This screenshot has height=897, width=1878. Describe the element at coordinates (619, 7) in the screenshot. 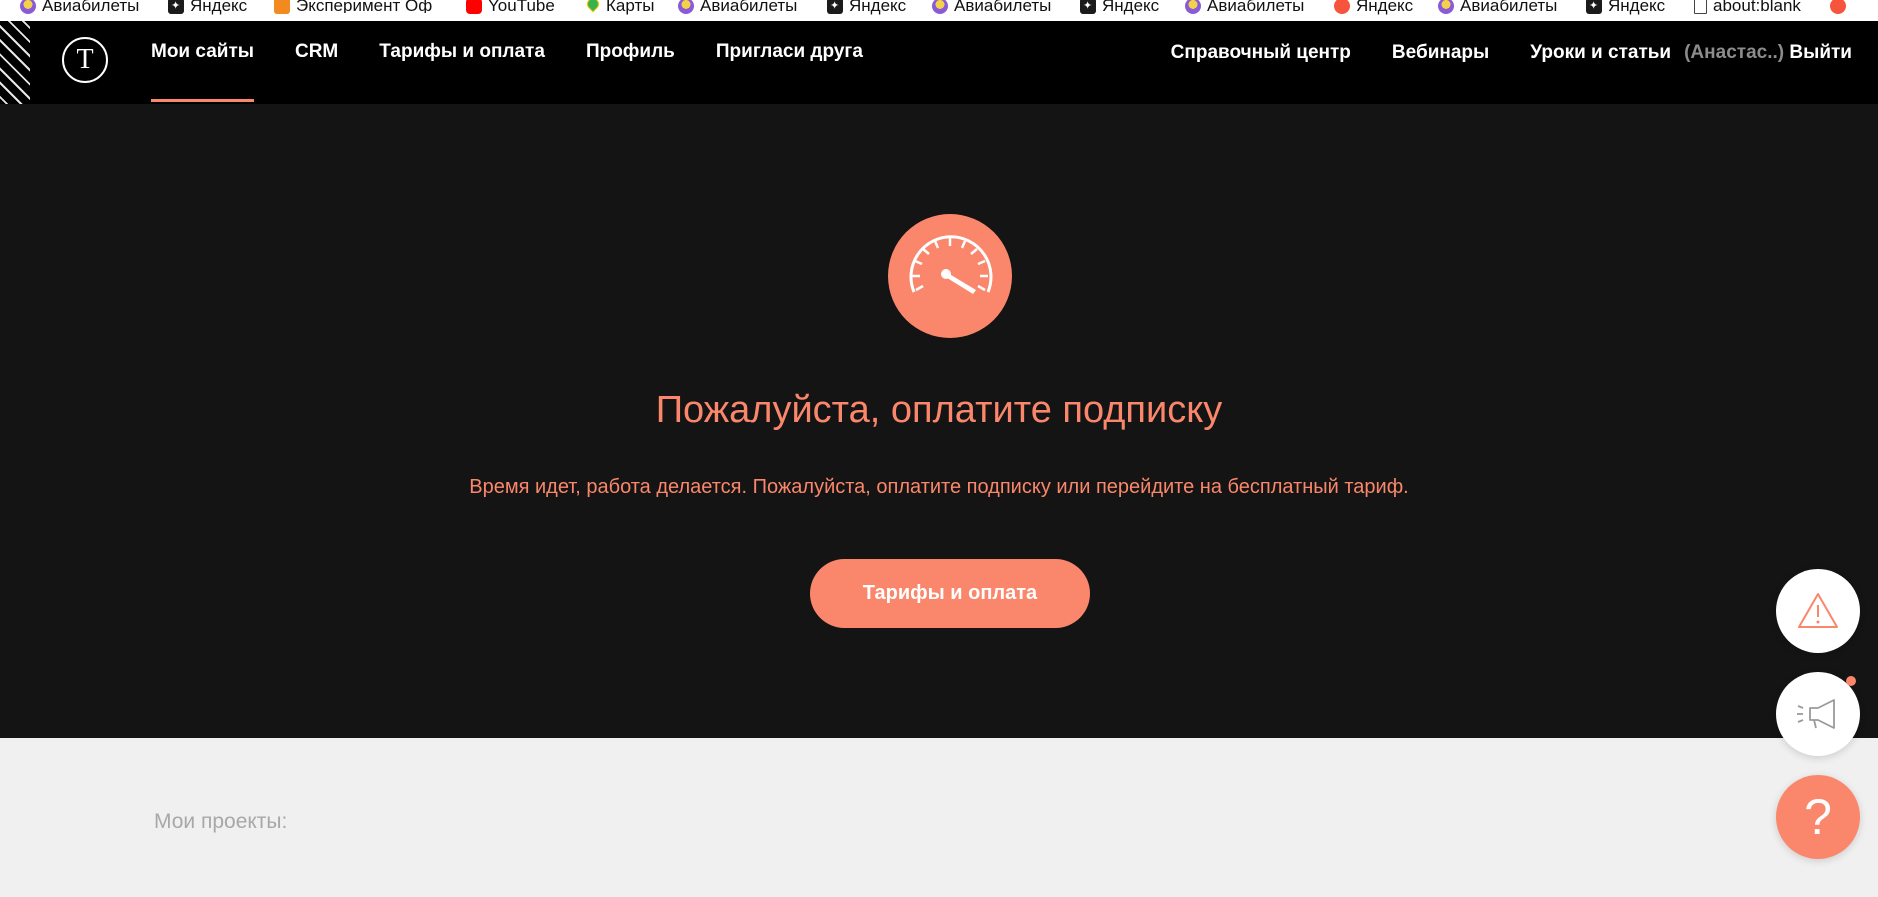

I see `bookmark-item: Карты` at that location.